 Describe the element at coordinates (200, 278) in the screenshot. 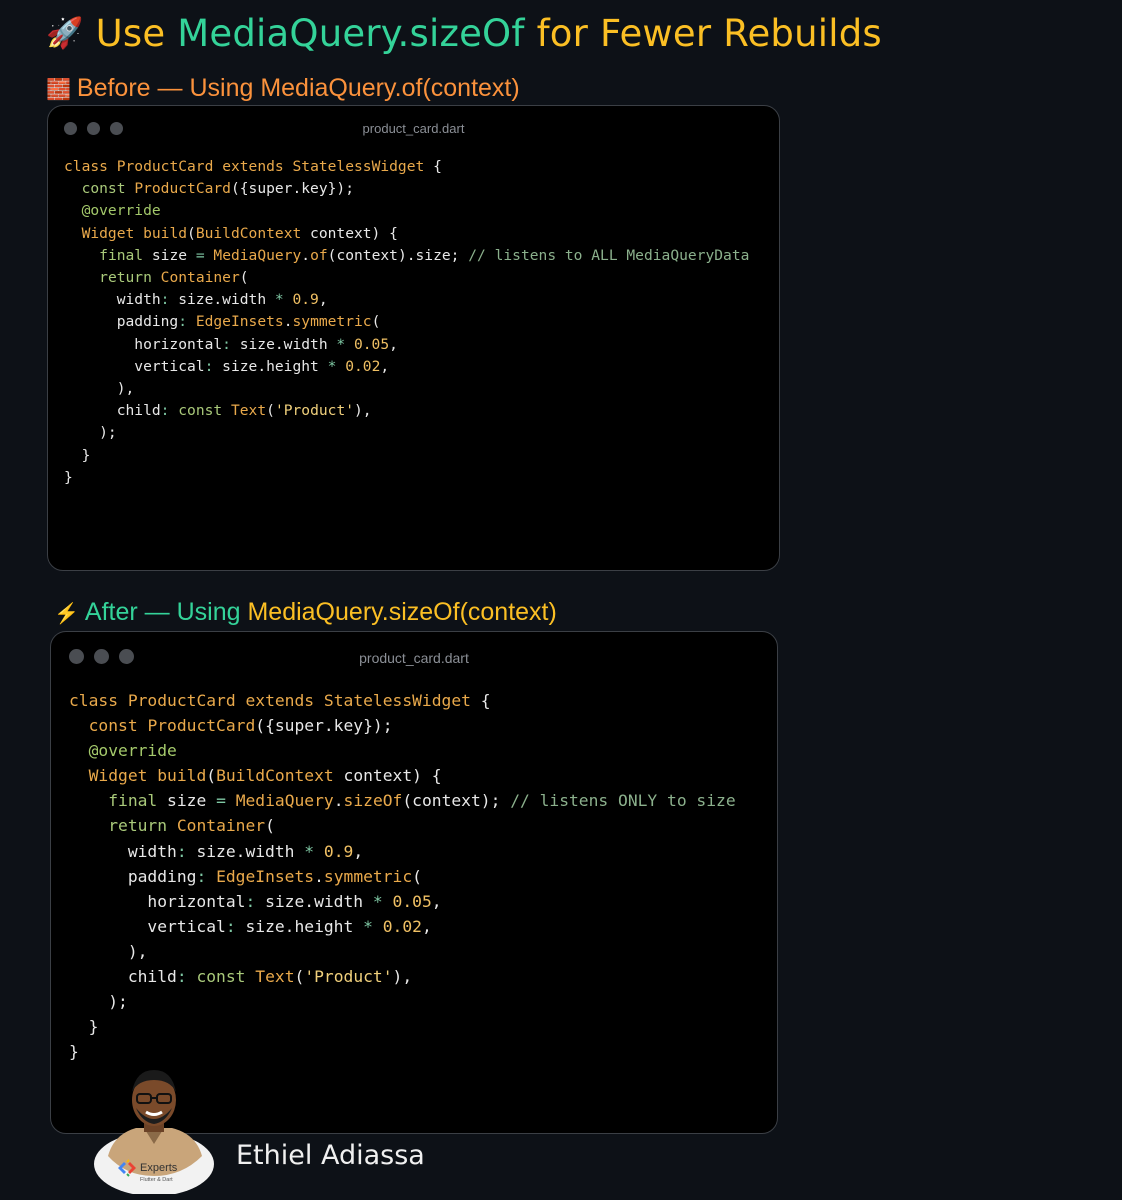

I see `code-token: Container` at that location.